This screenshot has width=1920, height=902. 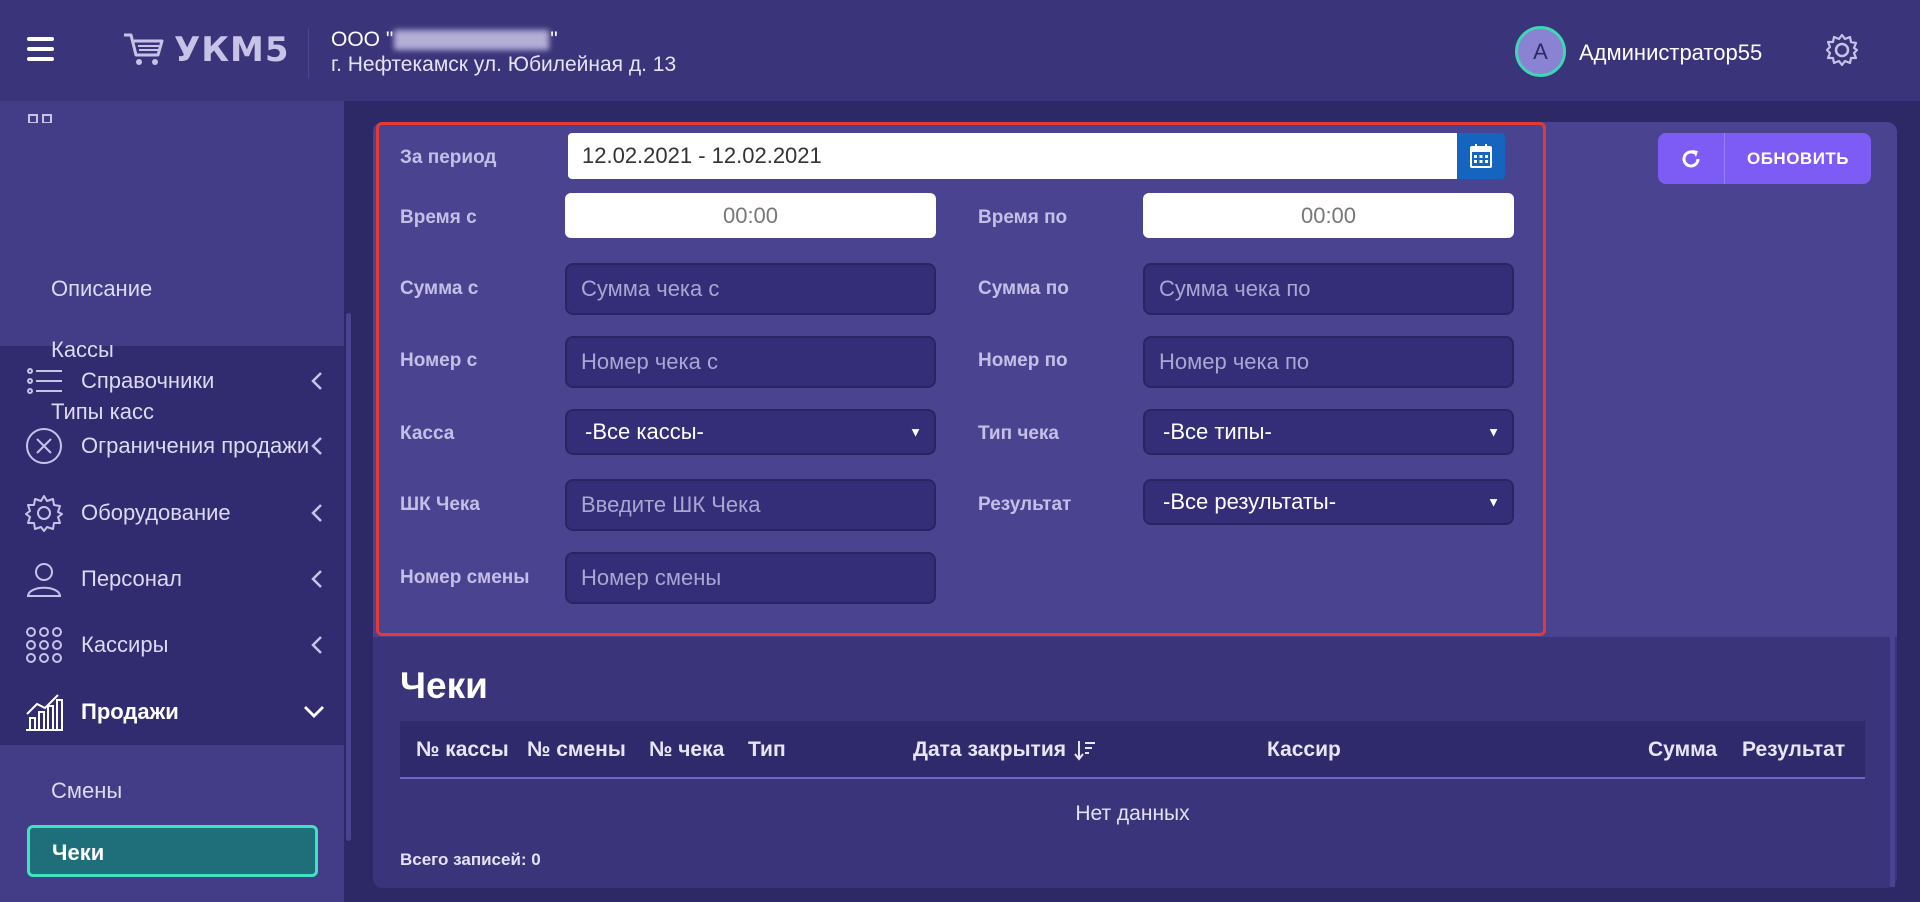 I want to click on sidebar-item-label: Продажи, so click(x=130, y=711).